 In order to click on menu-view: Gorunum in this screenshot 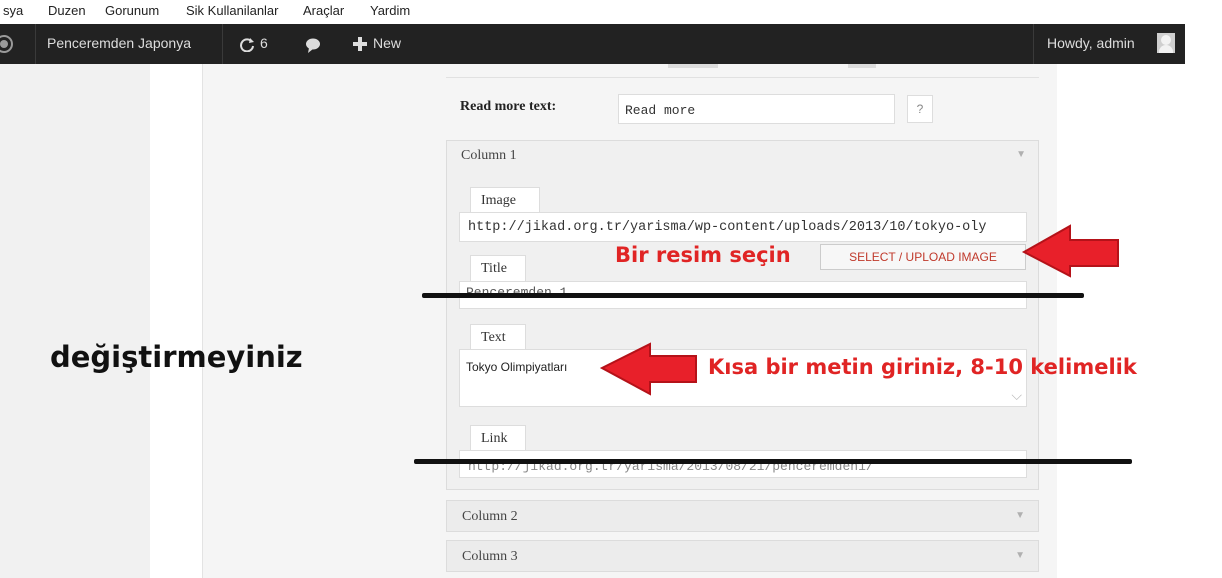, I will do `click(132, 10)`.